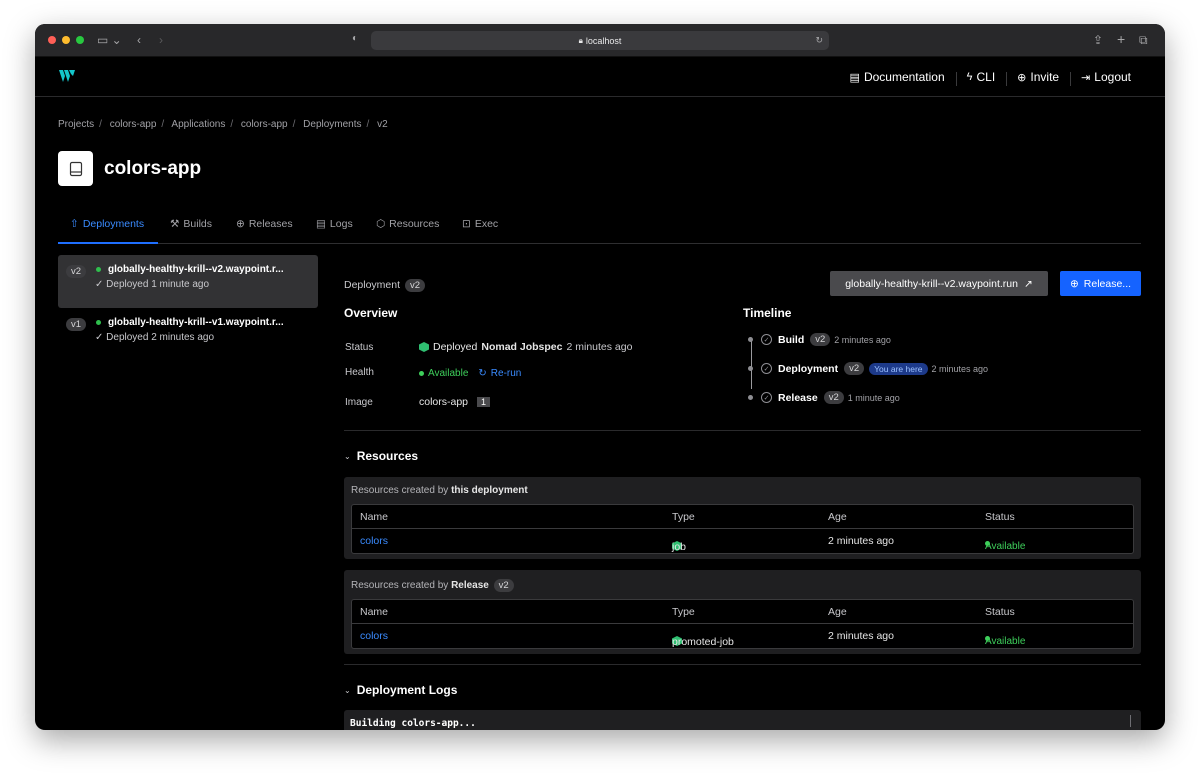  Describe the element at coordinates (981, 78) in the screenshot. I see `cli-link: ϟ CLI` at that location.